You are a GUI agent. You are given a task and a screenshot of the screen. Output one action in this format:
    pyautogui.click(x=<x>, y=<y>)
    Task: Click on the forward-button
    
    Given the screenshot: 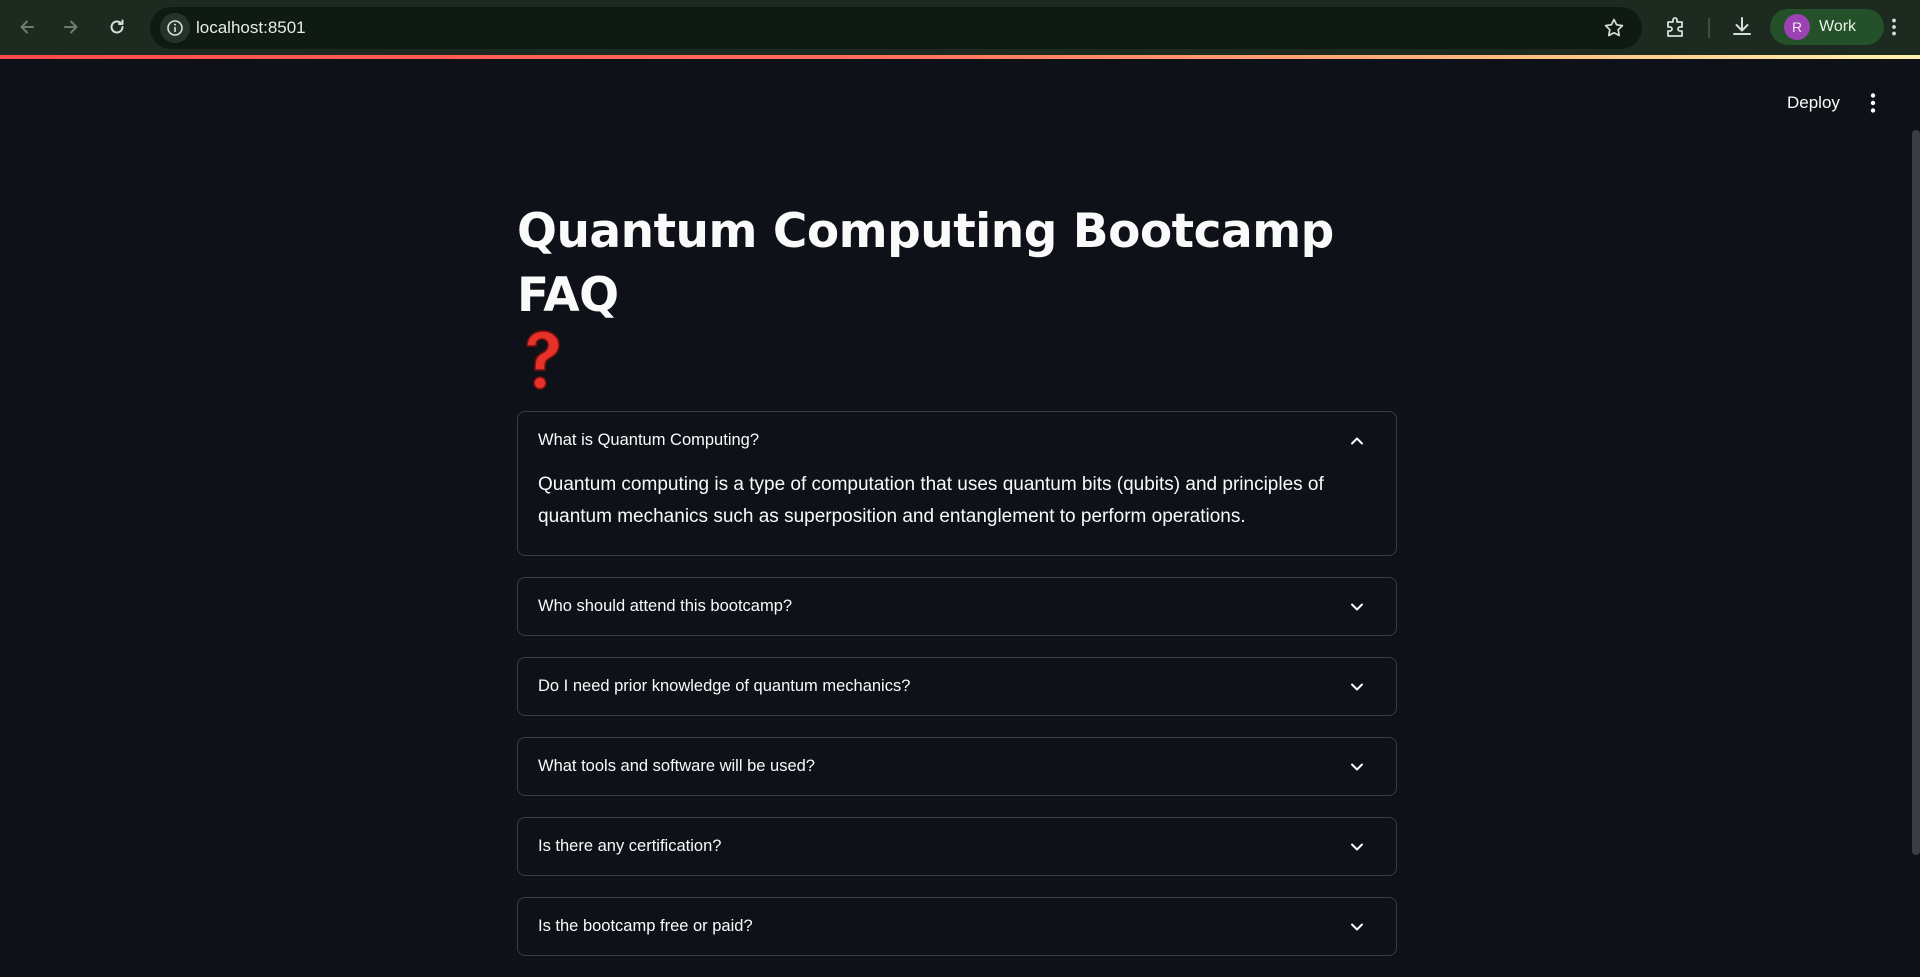 What is the action you would take?
    pyautogui.click(x=71, y=27)
    